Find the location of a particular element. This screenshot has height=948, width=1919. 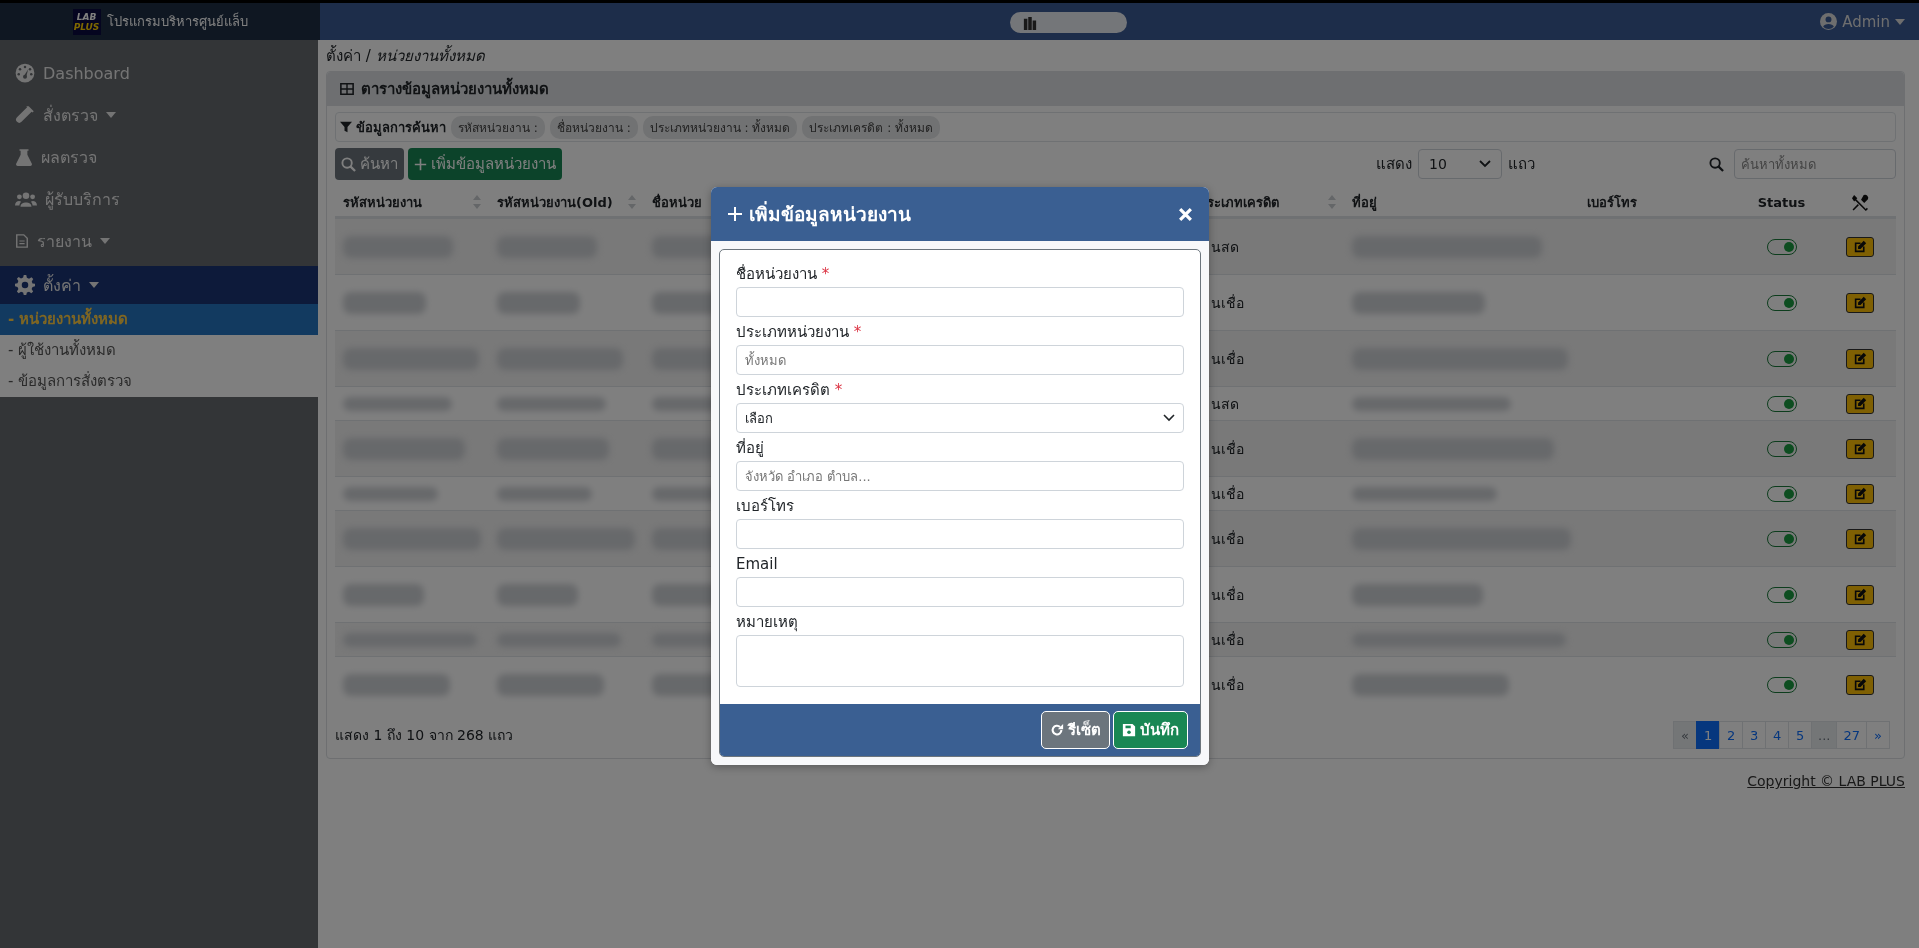

filter-chip: รหัสหน่วยงาน : is located at coordinates (498, 127).